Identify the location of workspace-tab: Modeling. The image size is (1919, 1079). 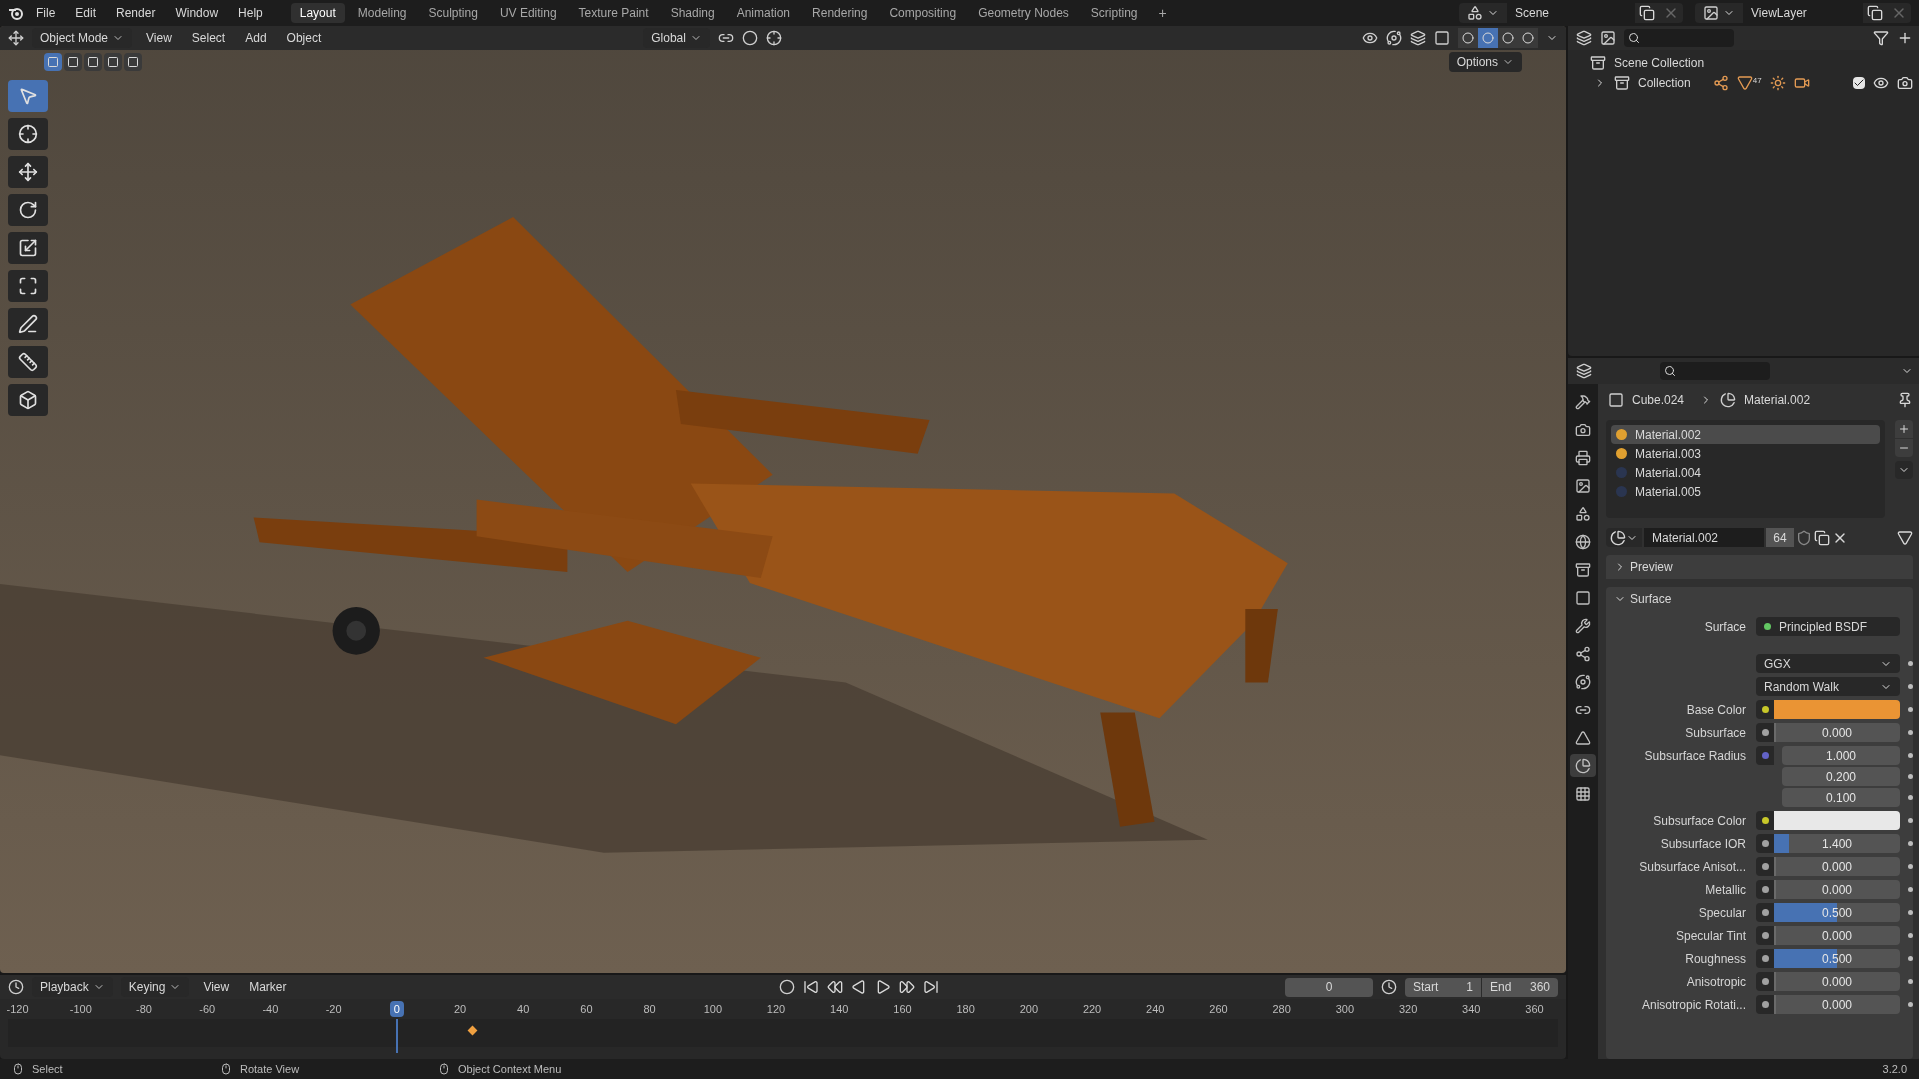
(382, 13).